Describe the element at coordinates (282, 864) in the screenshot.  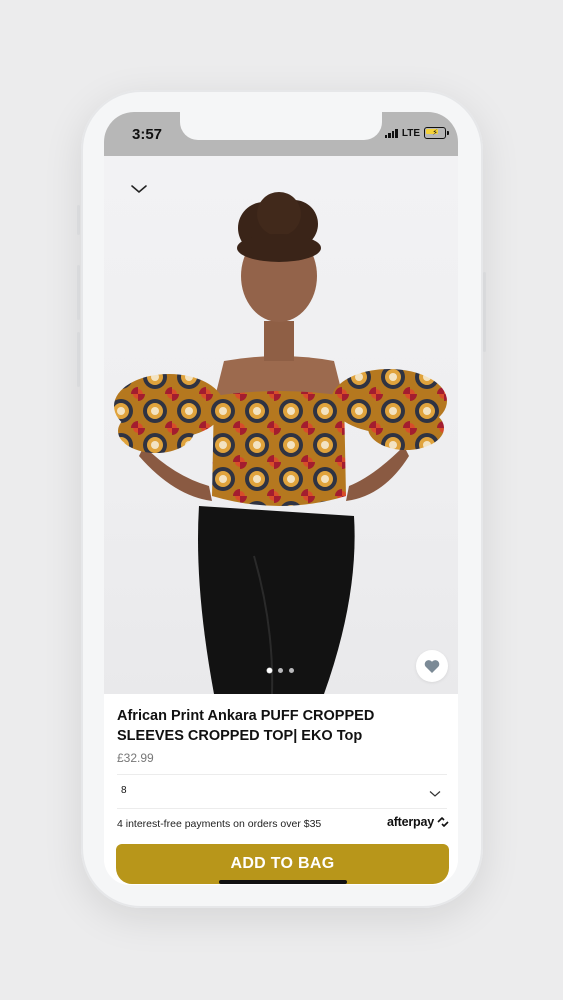
I see `add-to-bag-button: ADD TO BAG` at that location.